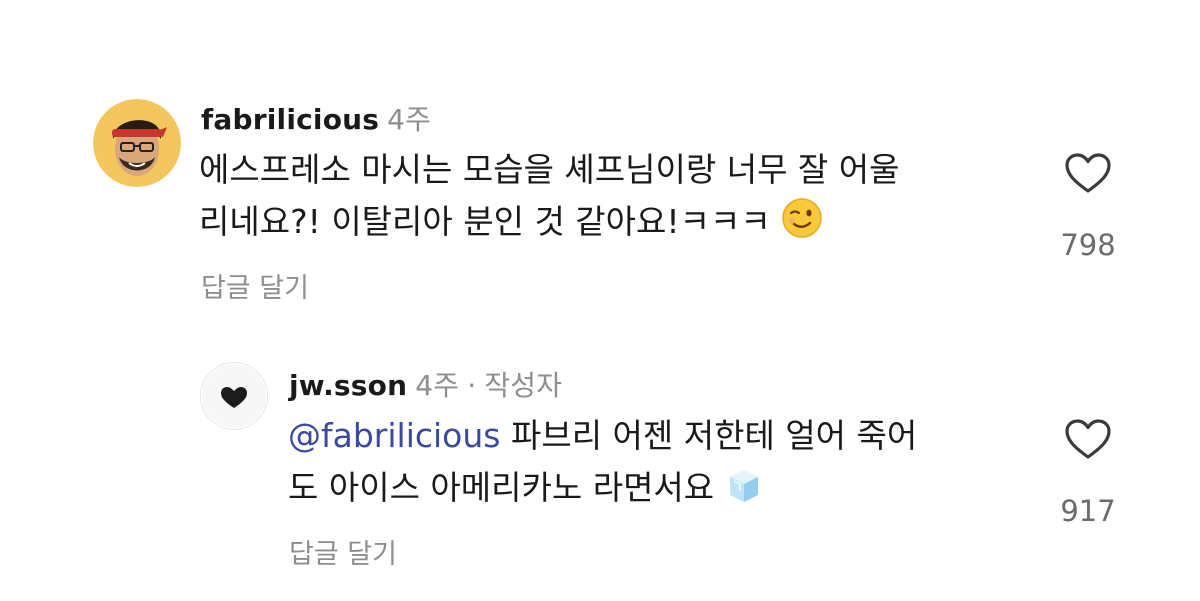  I want to click on comment-text-line: 도 아이스 아메리카노 라면서요, so click(602, 491).